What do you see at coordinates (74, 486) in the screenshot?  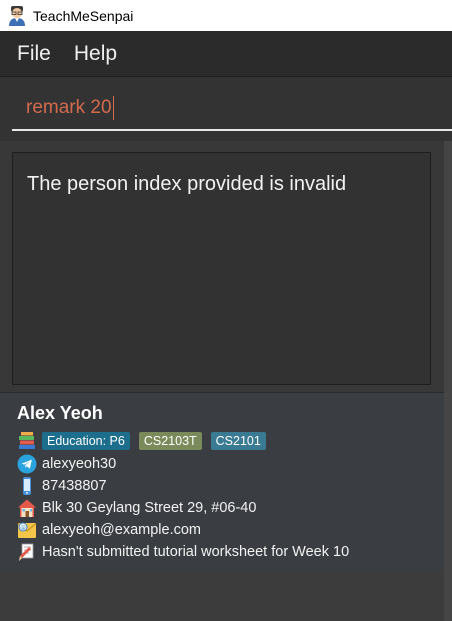 I see `person-phone: 87438807` at bounding box center [74, 486].